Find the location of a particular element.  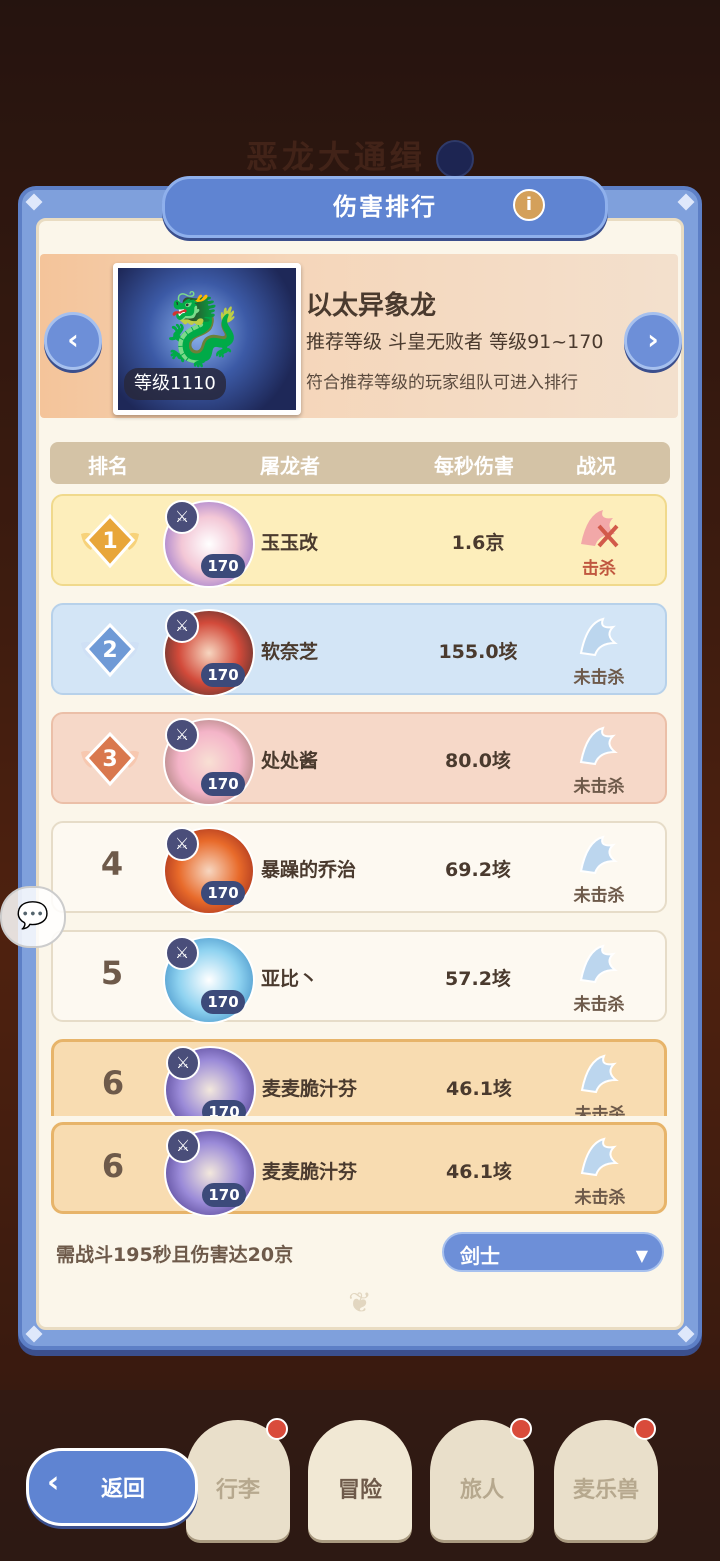

nav-luggage: 行李 is located at coordinates (238, 1479).